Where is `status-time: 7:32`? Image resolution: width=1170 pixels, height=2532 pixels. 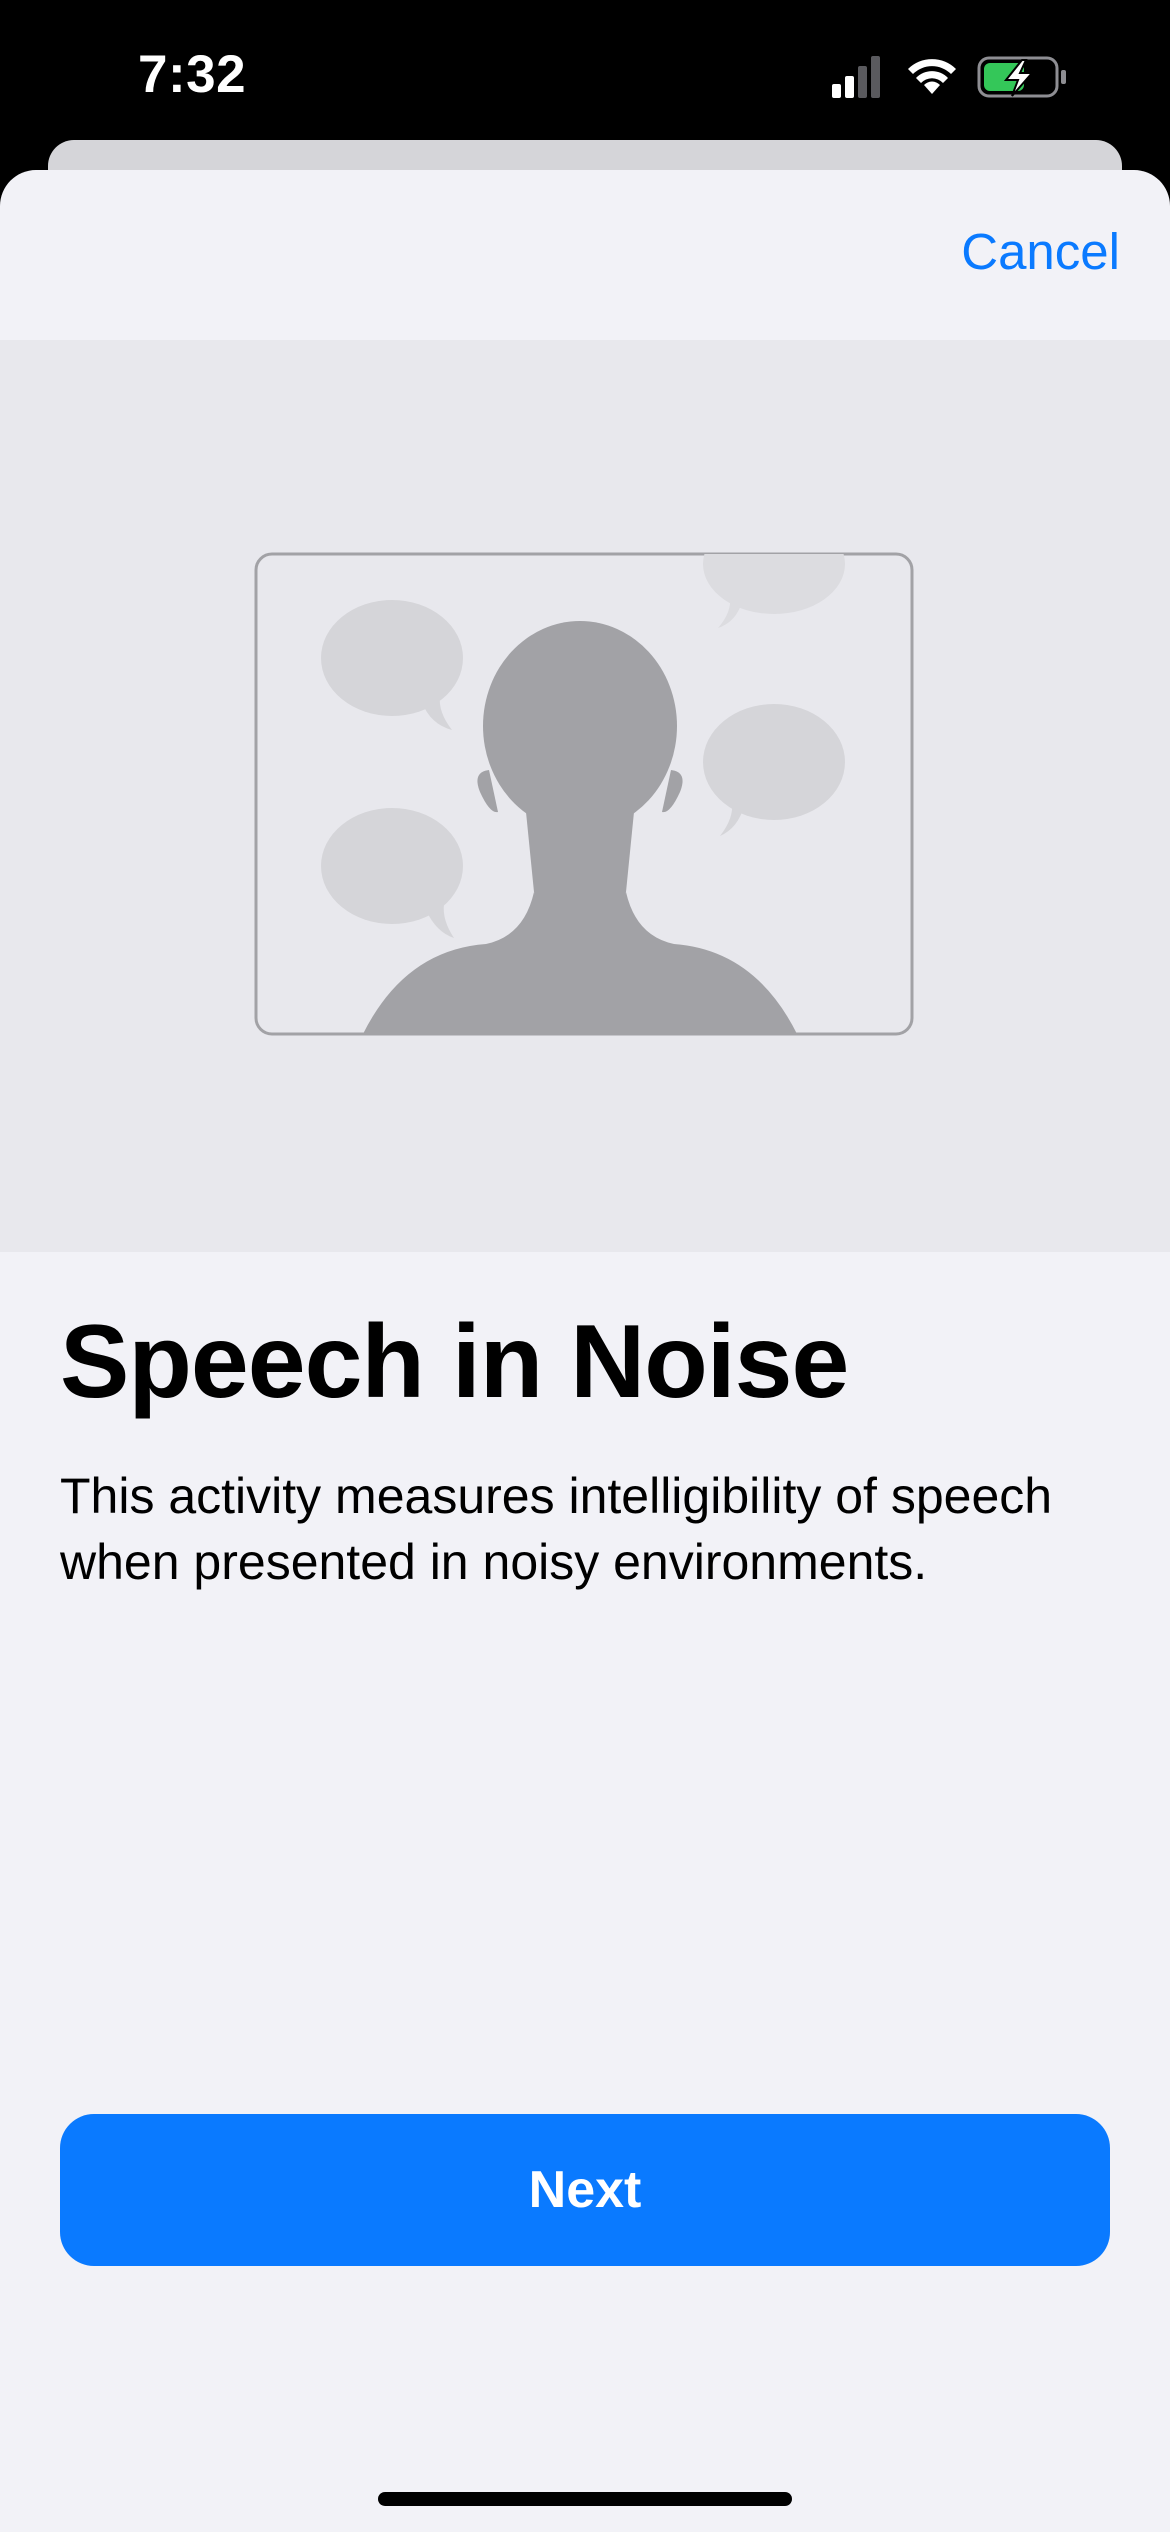 status-time: 7:32 is located at coordinates (192, 74).